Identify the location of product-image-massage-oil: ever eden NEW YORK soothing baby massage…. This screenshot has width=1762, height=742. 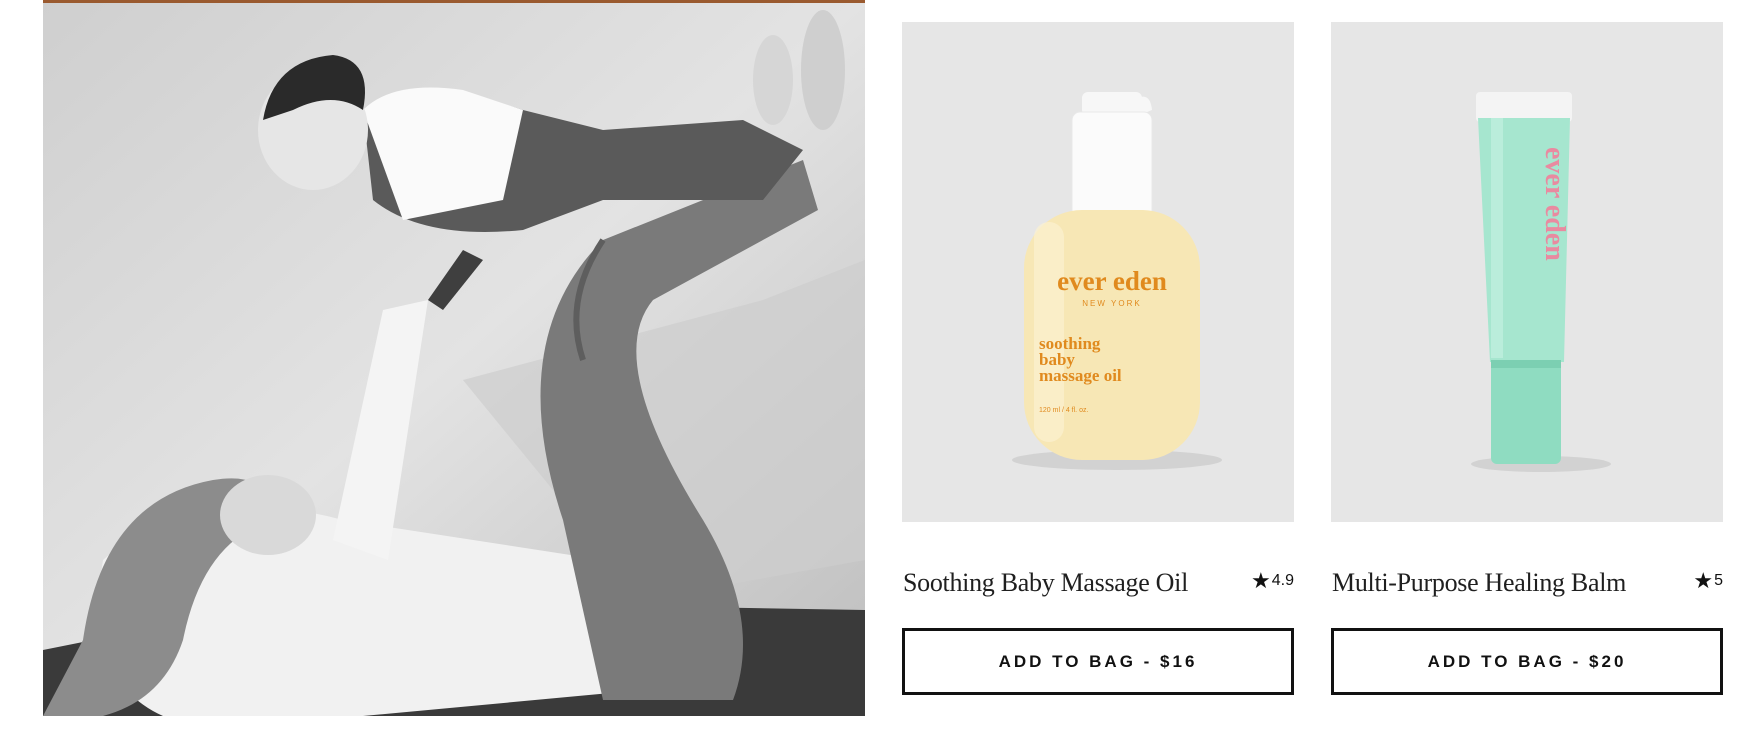
(1098, 272).